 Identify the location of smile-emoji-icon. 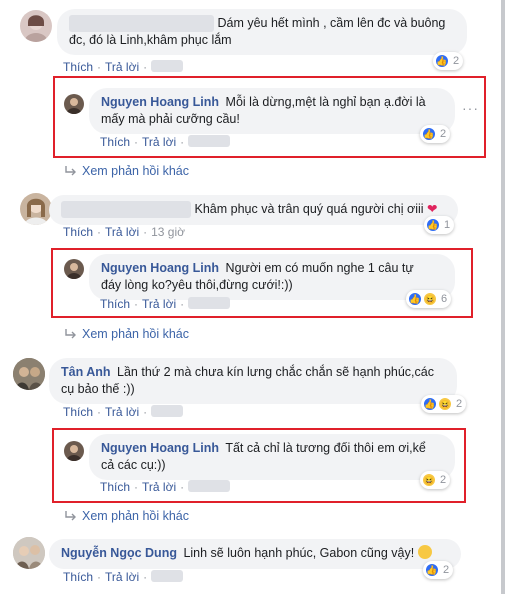
(424, 552).